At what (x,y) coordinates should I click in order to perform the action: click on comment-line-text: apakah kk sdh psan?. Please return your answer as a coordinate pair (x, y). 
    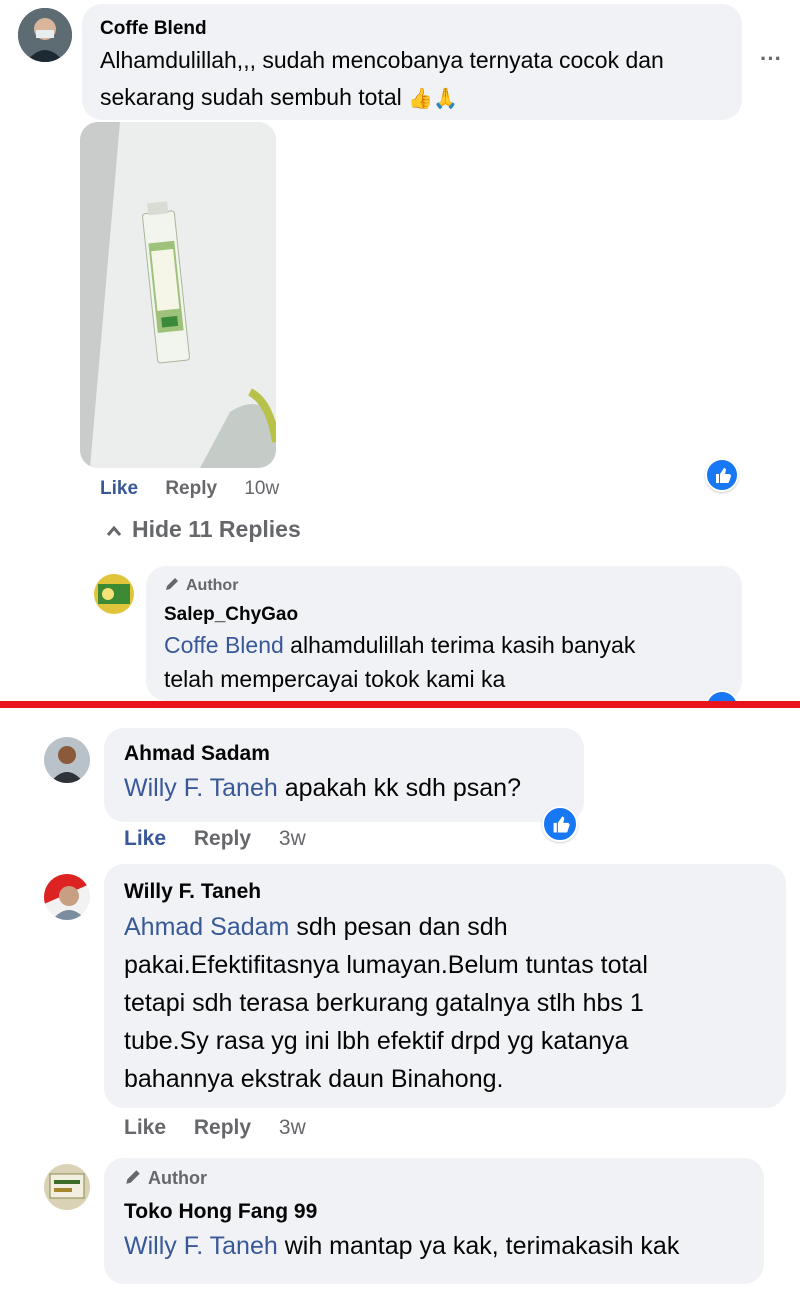
    Looking at the image, I should click on (399, 788).